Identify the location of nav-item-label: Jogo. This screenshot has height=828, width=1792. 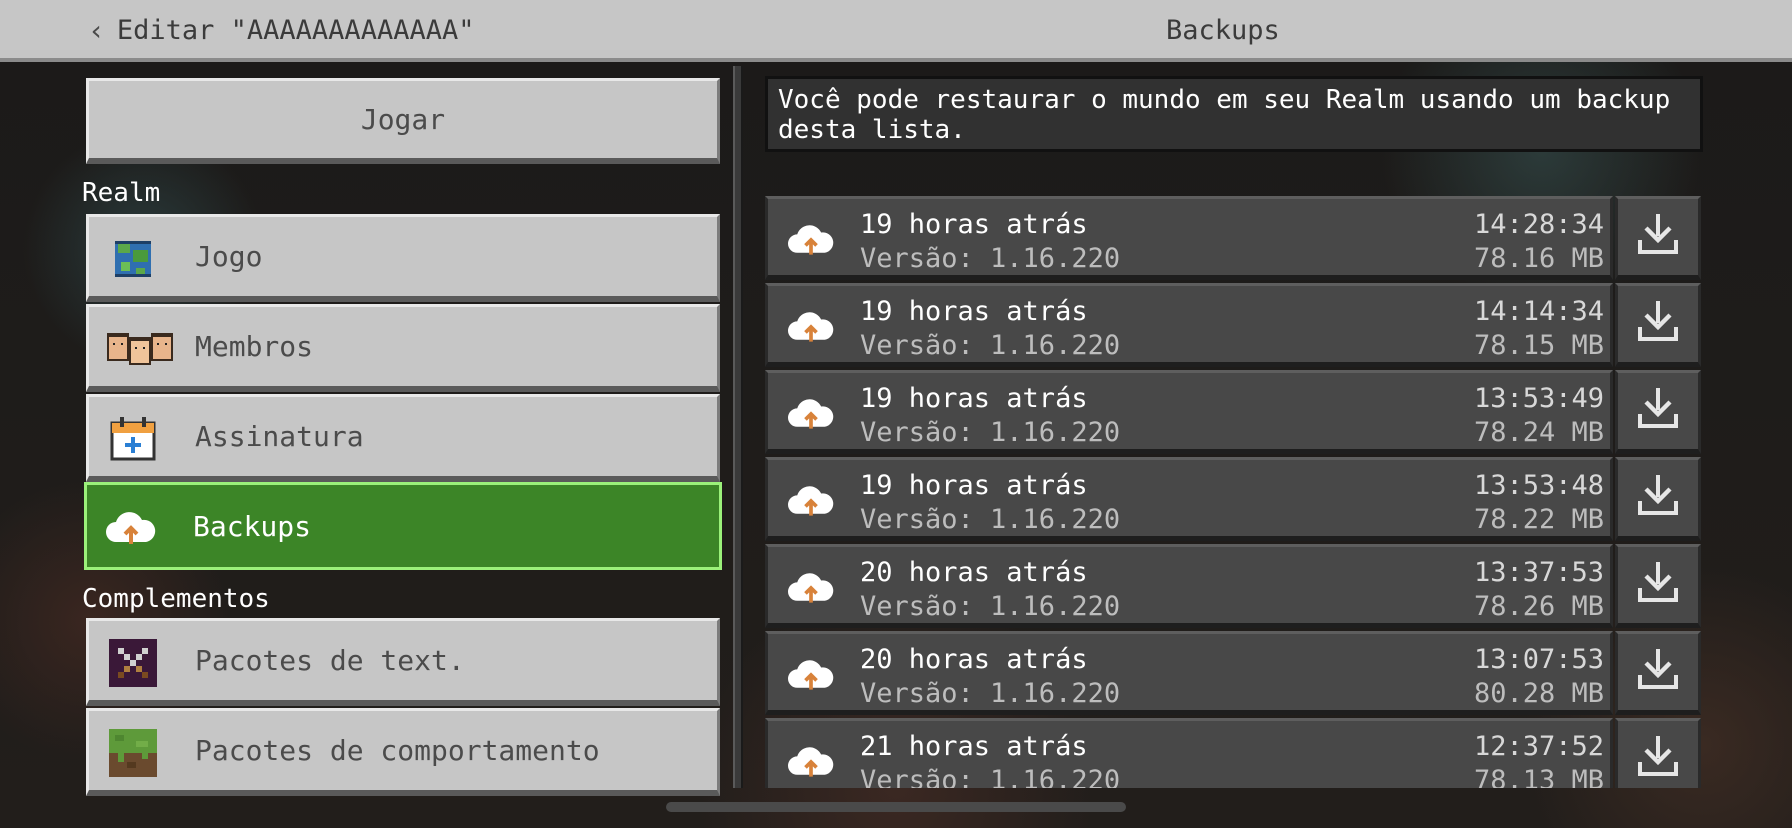
(229, 256).